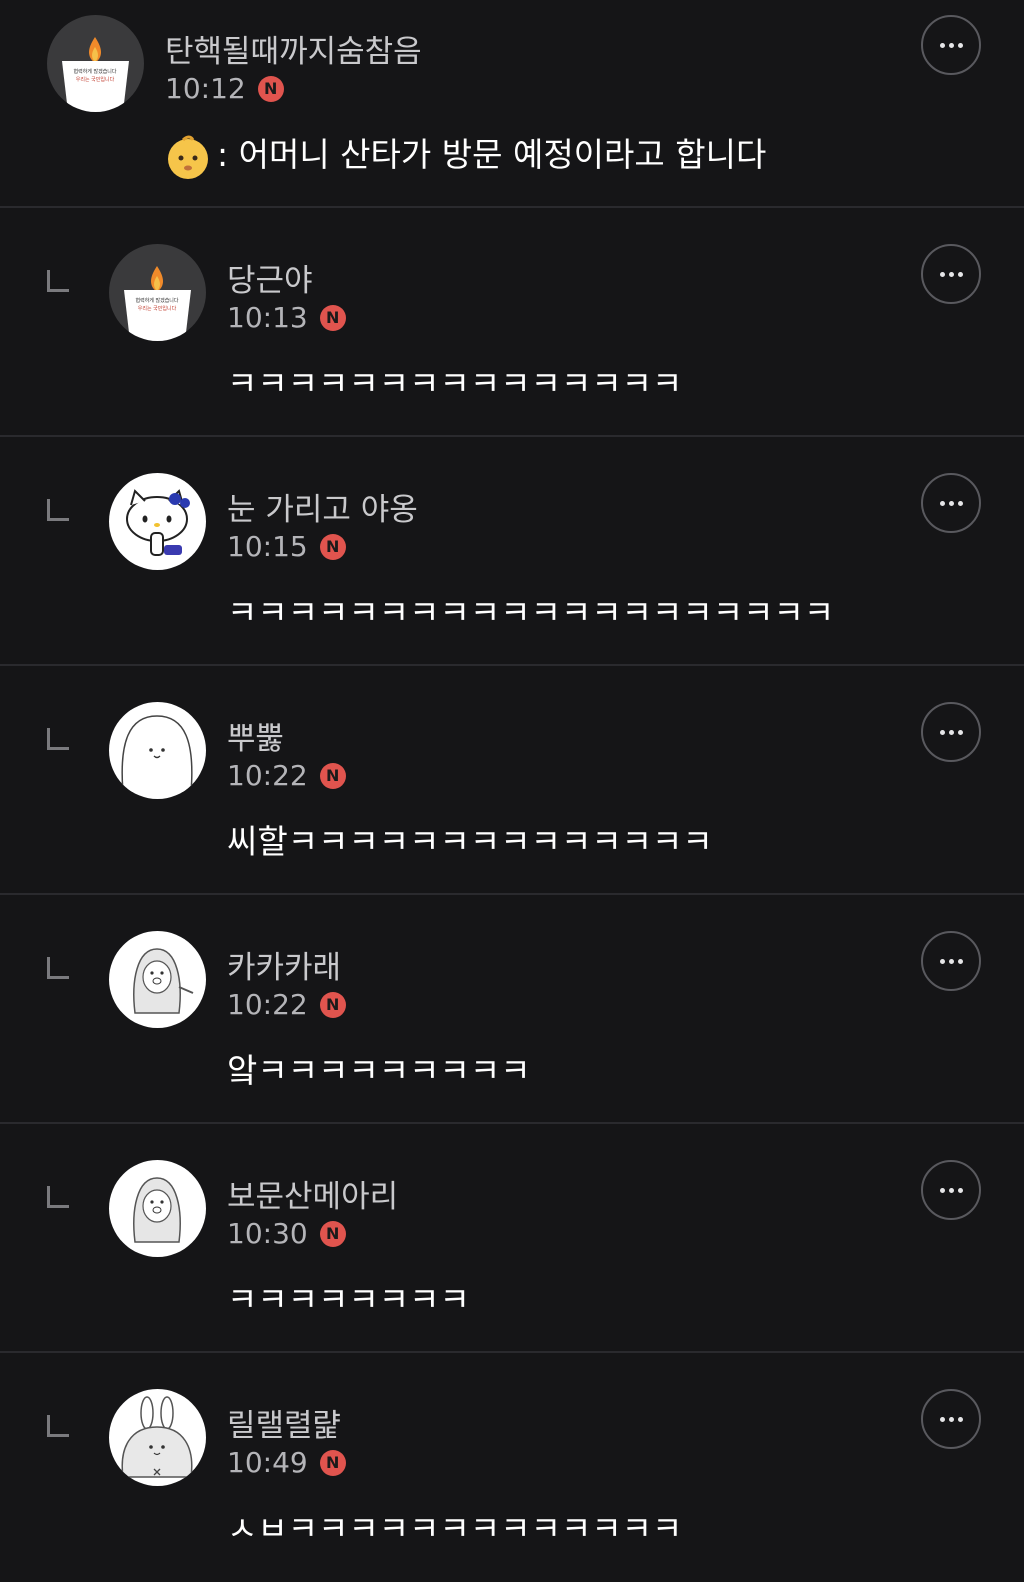 This screenshot has width=1024, height=1582. What do you see at coordinates (267, 546) in the screenshot?
I see `comment-time: 10:15` at bounding box center [267, 546].